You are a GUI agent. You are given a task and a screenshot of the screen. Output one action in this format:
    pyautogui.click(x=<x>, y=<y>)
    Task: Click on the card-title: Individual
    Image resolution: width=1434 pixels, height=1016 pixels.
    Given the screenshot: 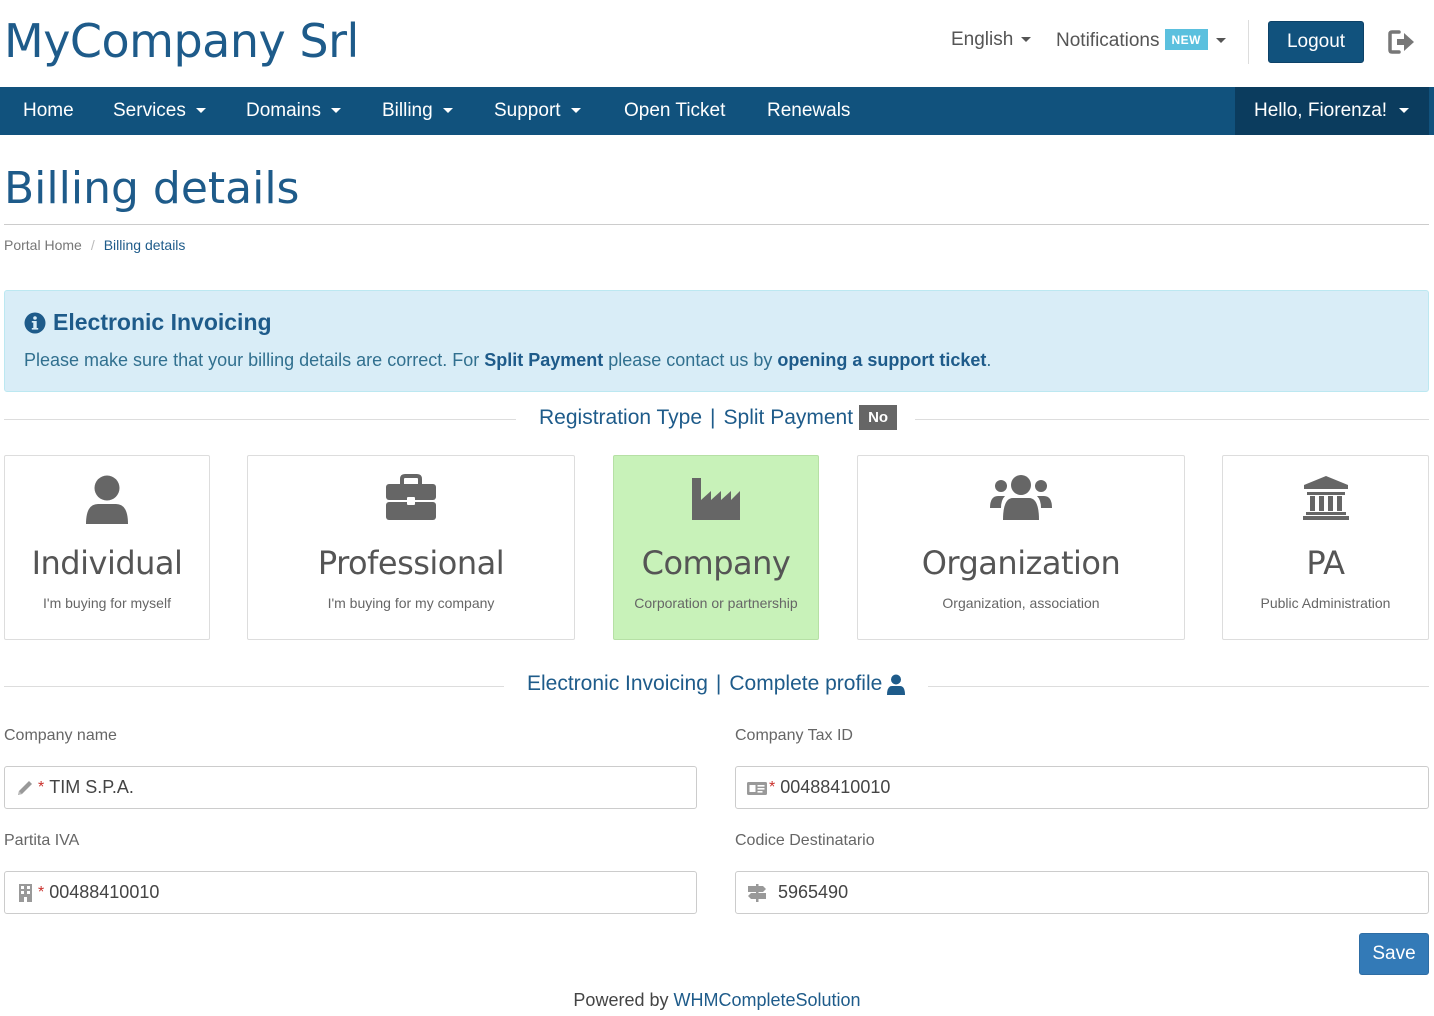 What is the action you would take?
    pyautogui.click(x=107, y=563)
    